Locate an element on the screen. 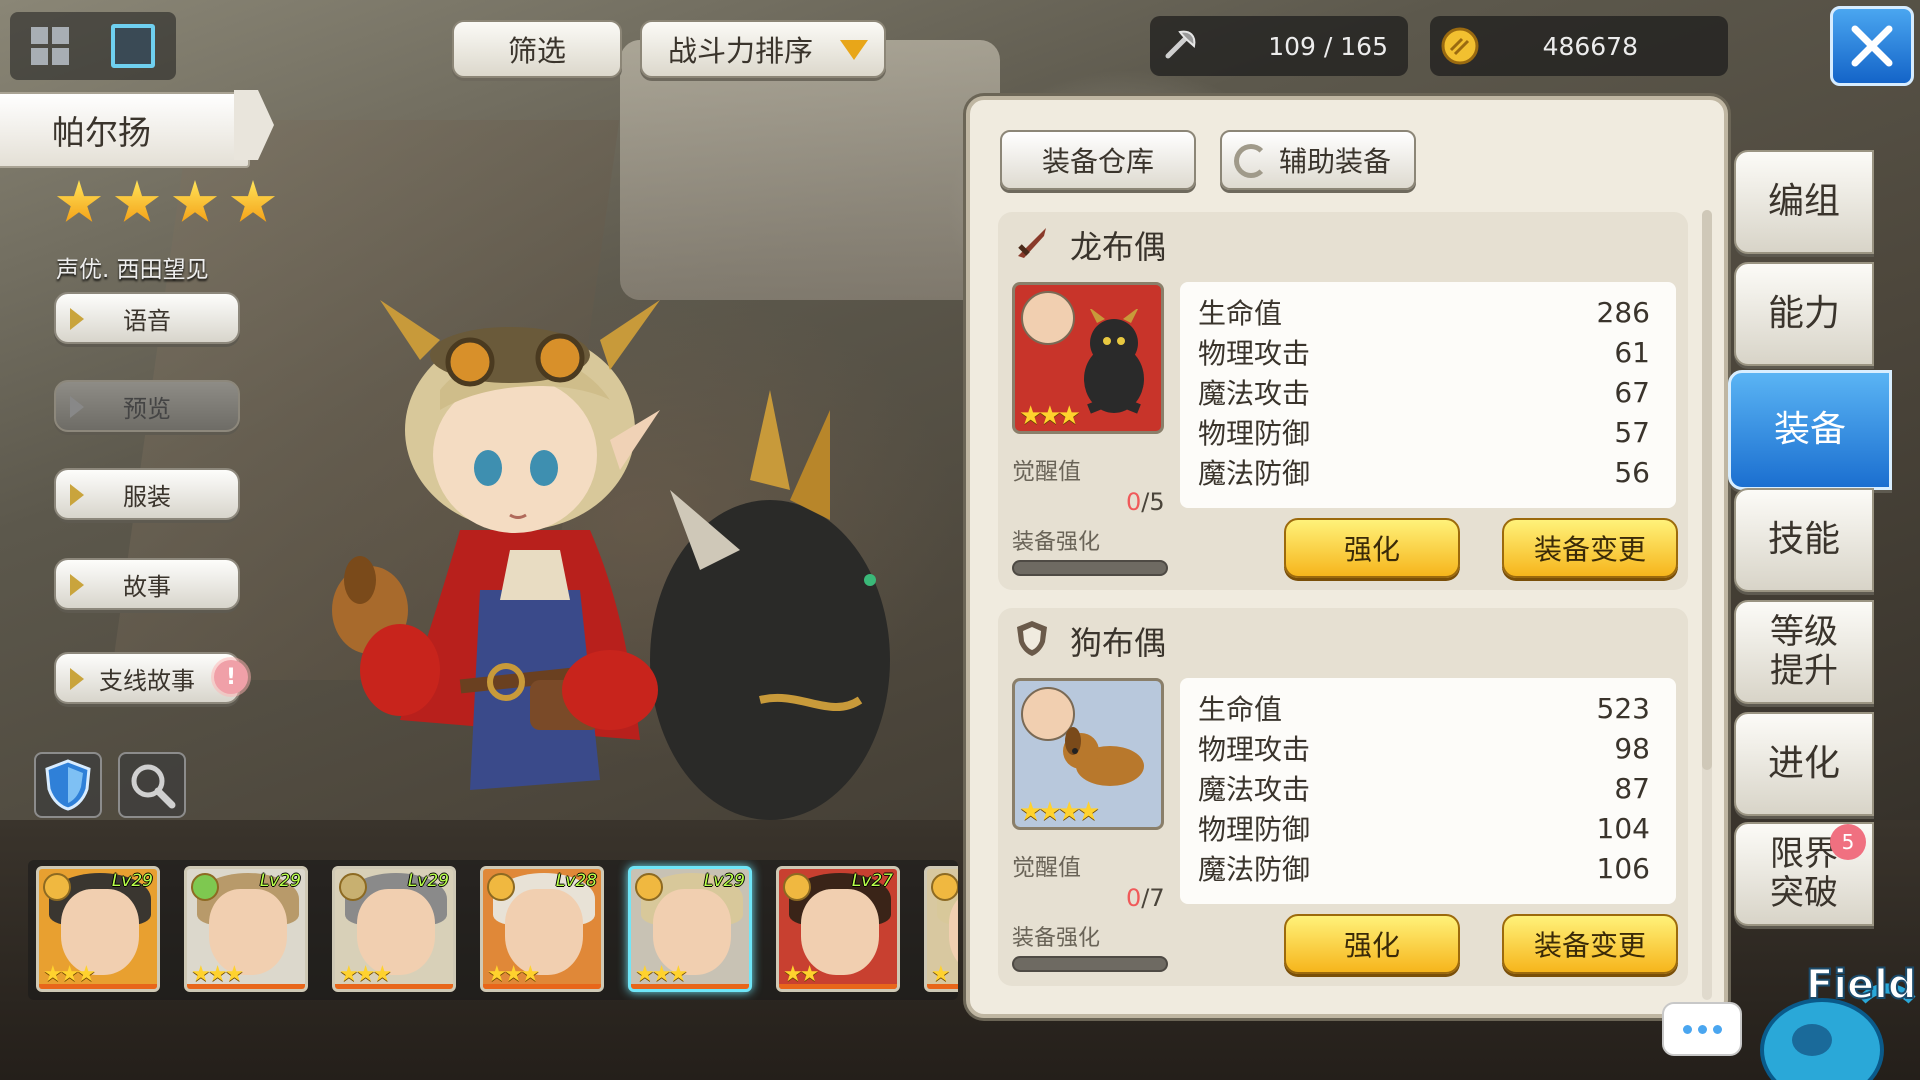 Image resolution: width=1920 pixels, height=1080 pixels. side-menu-button-0: 语音 is located at coordinates (147, 318).